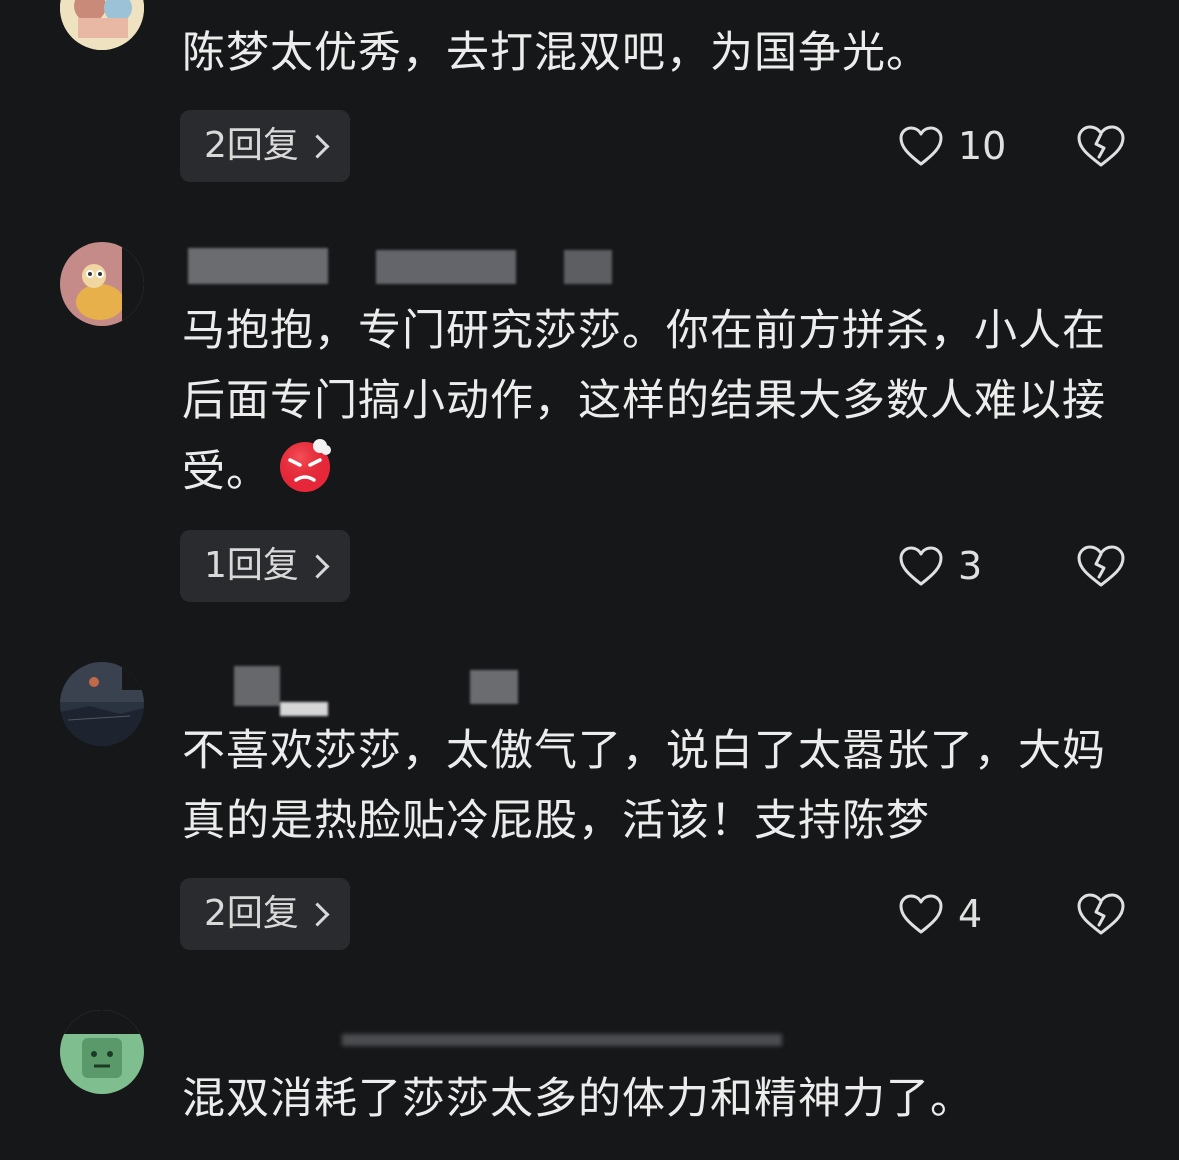  I want to click on comment-text: 陈梦太优秀，去打混双吧，为国争光。, so click(556, 53).